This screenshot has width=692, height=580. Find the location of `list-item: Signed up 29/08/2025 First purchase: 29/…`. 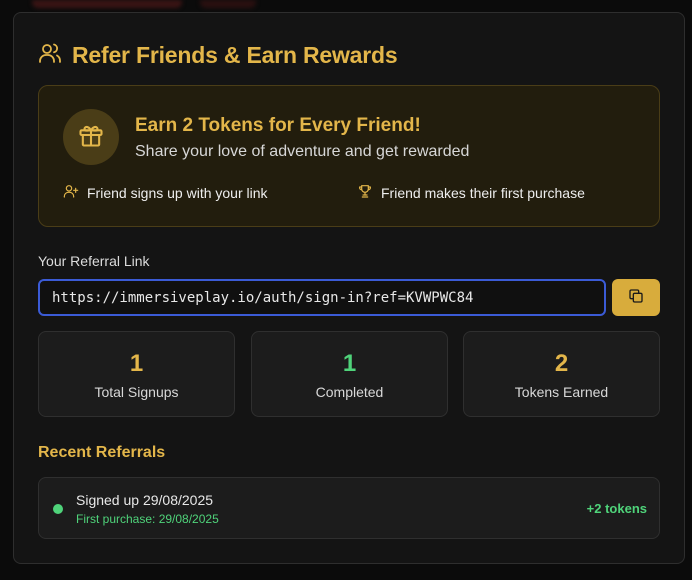

list-item: Signed up 29/08/2025 First purchase: 29/… is located at coordinates (349, 508).